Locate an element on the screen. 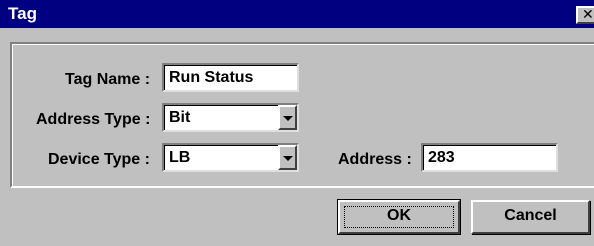 Image resolution: width=594 pixels, height=246 pixels. tag-name-input: Run Status is located at coordinates (230, 77).